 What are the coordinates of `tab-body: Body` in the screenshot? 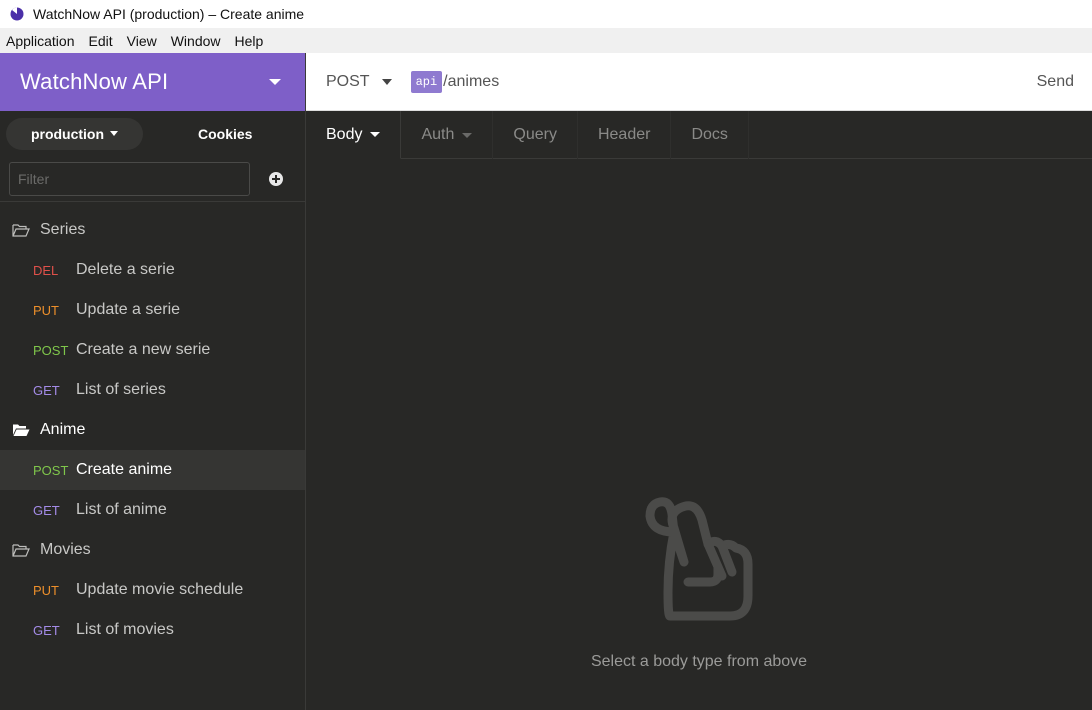 It's located at (354, 135).